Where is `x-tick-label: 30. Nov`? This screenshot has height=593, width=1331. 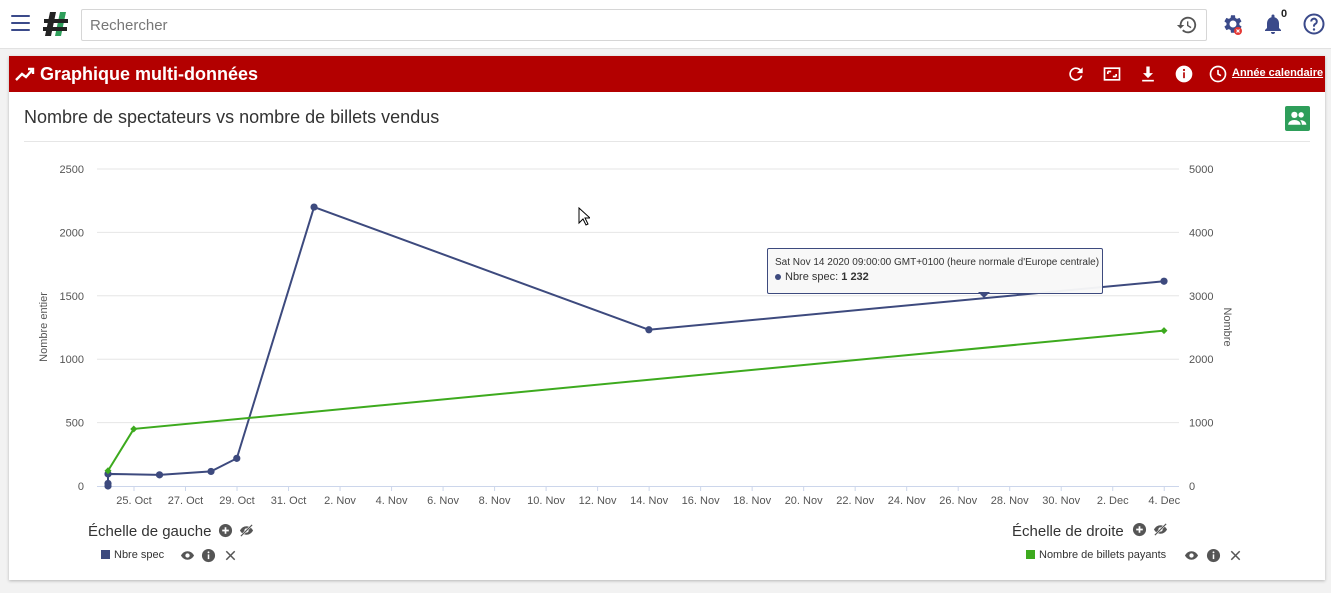 x-tick-label: 30. Nov is located at coordinates (1061, 501).